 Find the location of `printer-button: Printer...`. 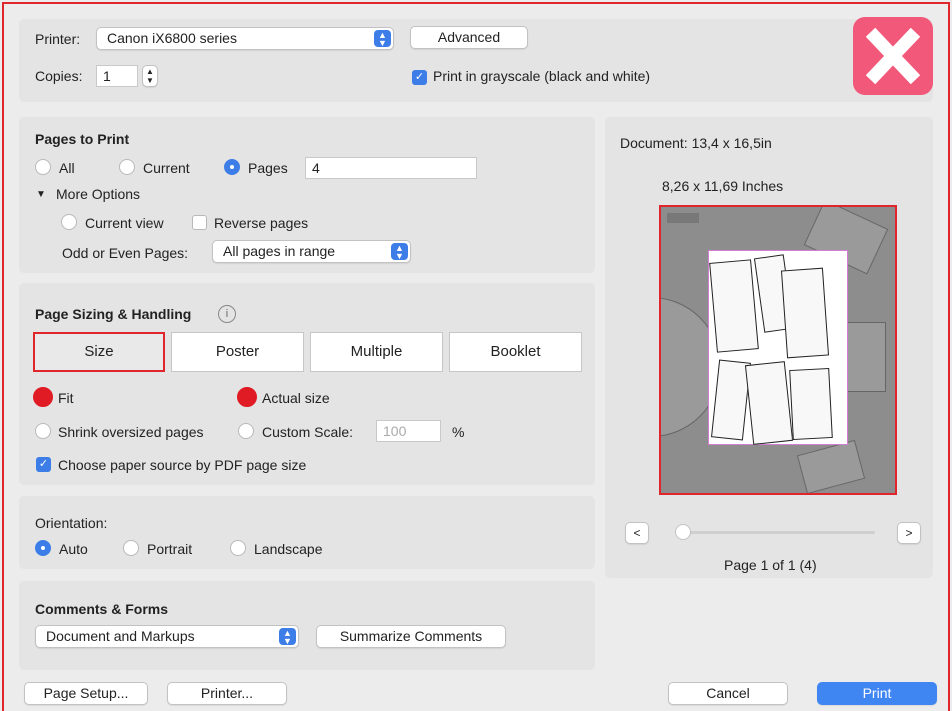

printer-button: Printer... is located at coordinates (227, 693).